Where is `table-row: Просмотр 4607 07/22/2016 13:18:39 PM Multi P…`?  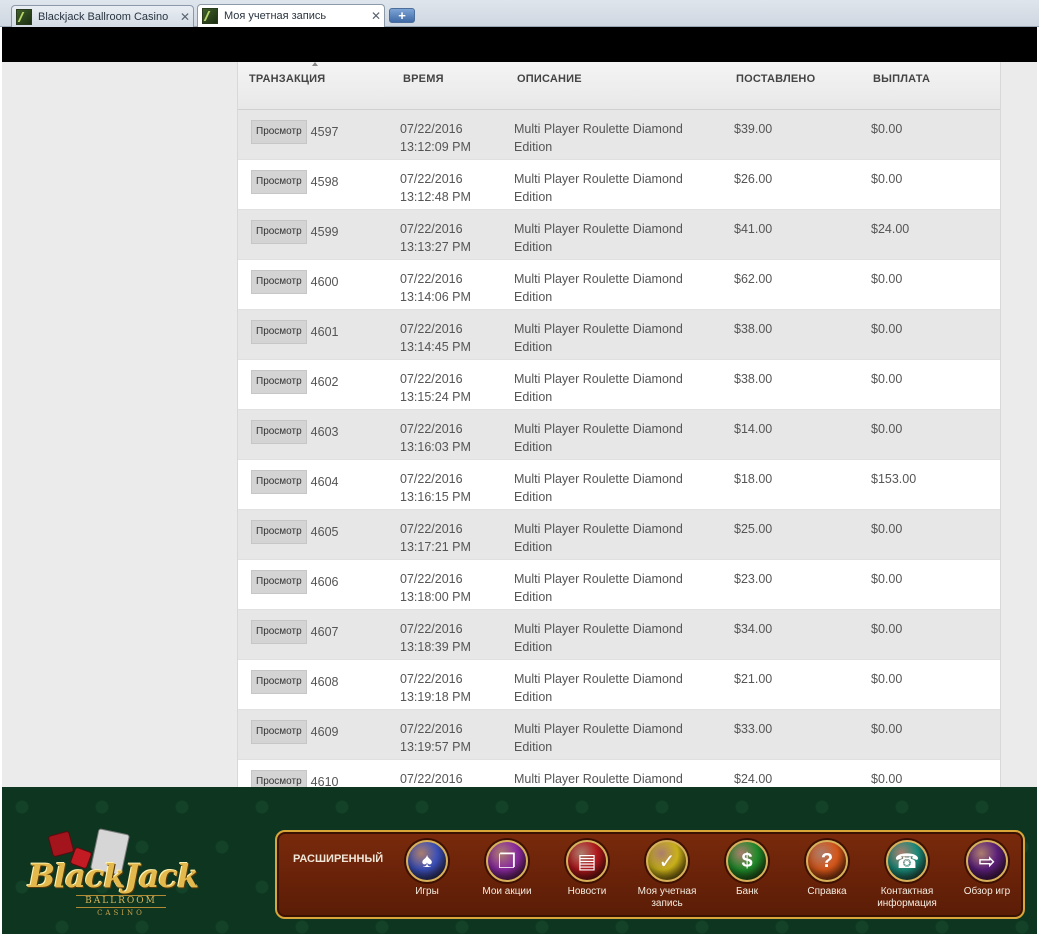 table-row: Просмотр 4607 07/22/2016 13:18:39 PM Multi P… is located at coordinates (619, 635).